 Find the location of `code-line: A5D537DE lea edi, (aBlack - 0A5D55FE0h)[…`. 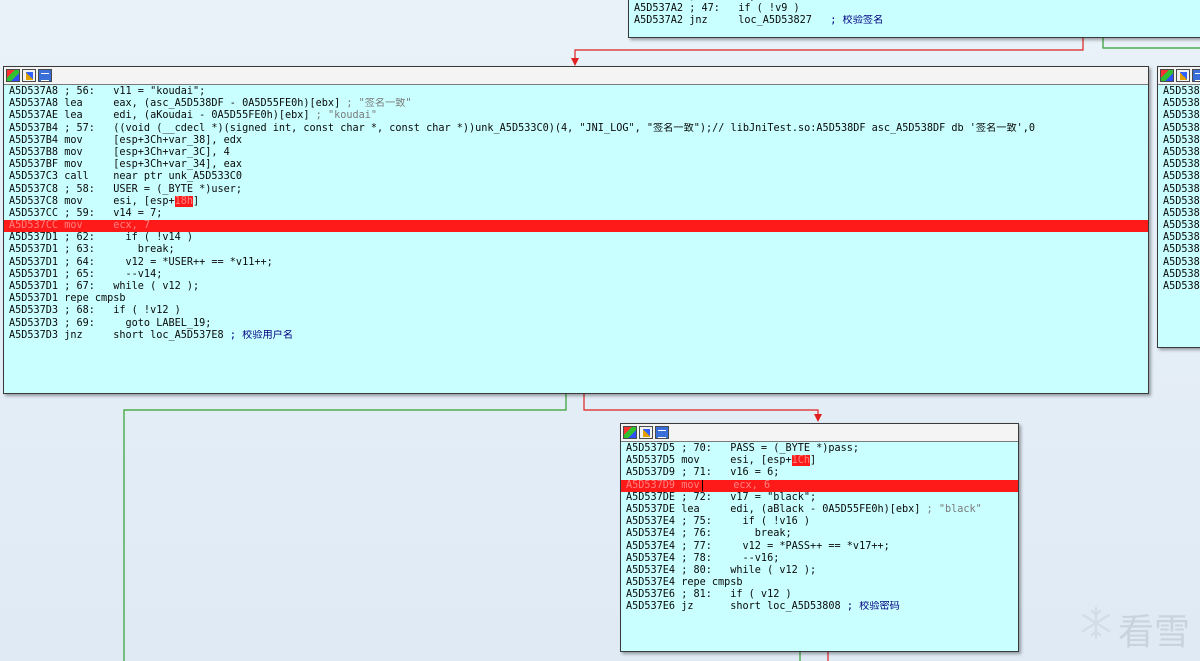

code-line: A5D537DE lea edi, (aBlack - 0A5D55FE0h)[… is located at coordinates (819, 510).